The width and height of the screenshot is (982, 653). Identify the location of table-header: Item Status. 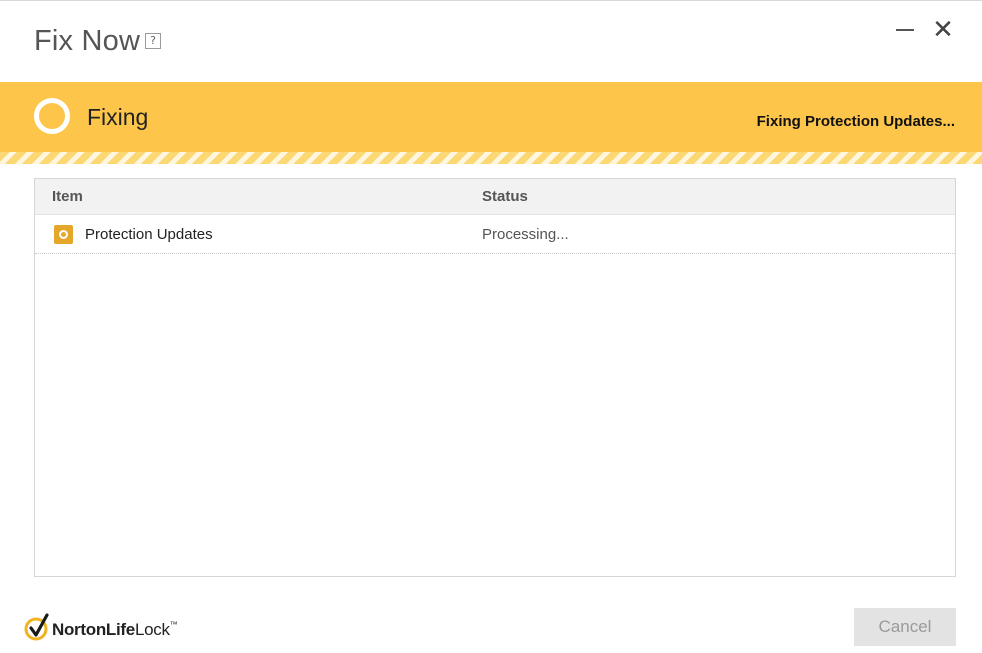
(495, 197).